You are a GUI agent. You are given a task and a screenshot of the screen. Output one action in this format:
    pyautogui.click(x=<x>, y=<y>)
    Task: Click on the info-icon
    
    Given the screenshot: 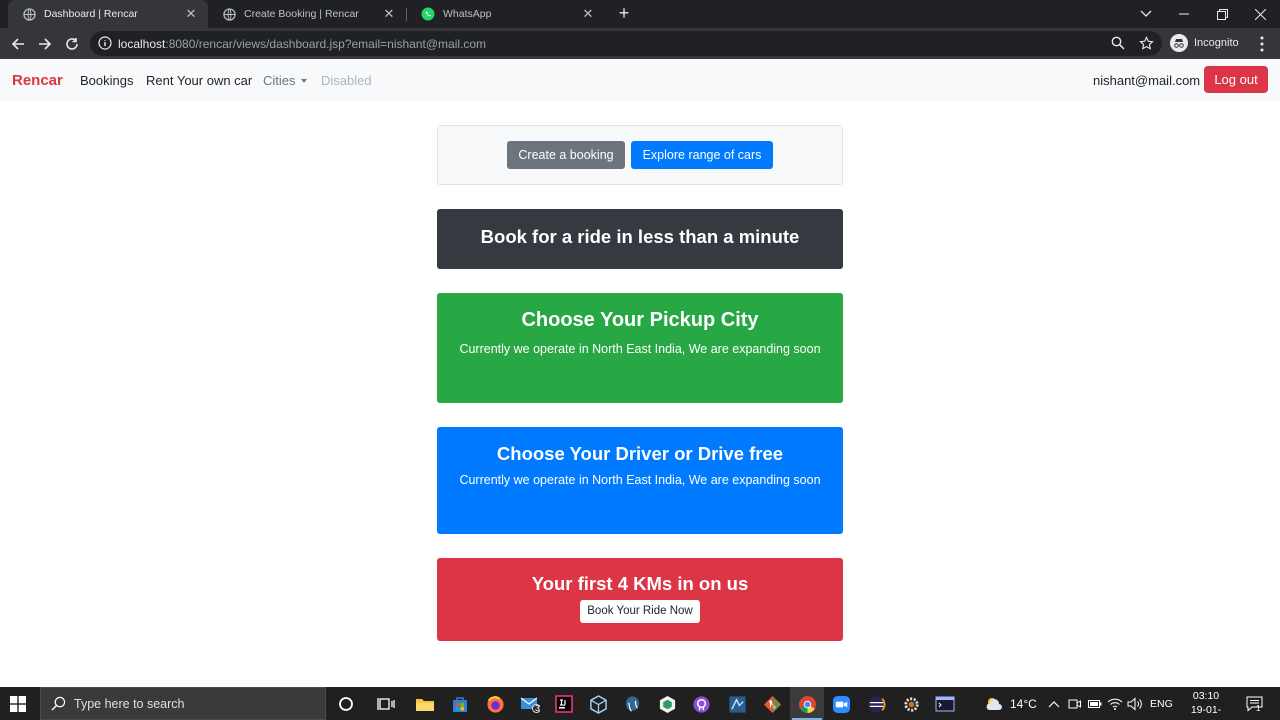 What is the action you would take?
    pyautogui.click(x=105, y=43)
    